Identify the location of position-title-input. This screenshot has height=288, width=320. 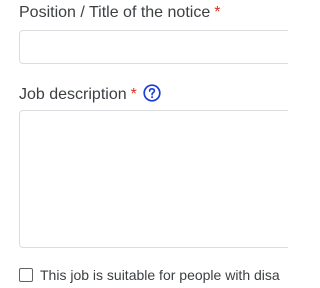
(153, 47).